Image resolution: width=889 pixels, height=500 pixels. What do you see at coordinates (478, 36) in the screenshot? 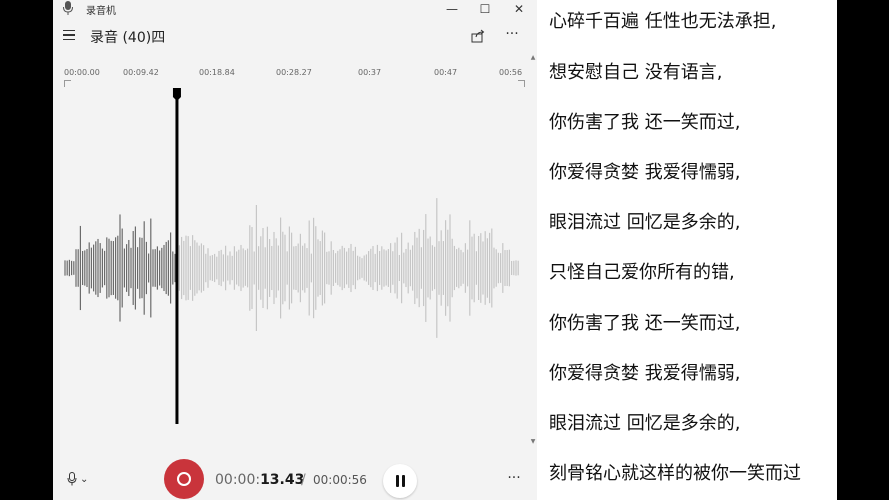
I see `share-icon` at bounding box center [478, 36].